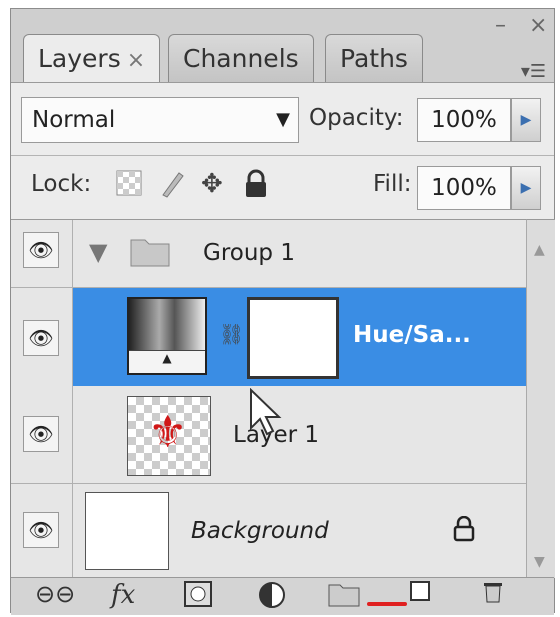 The image size is (560, 617). I want to click on fx-icon: fx, so click(123, 595).